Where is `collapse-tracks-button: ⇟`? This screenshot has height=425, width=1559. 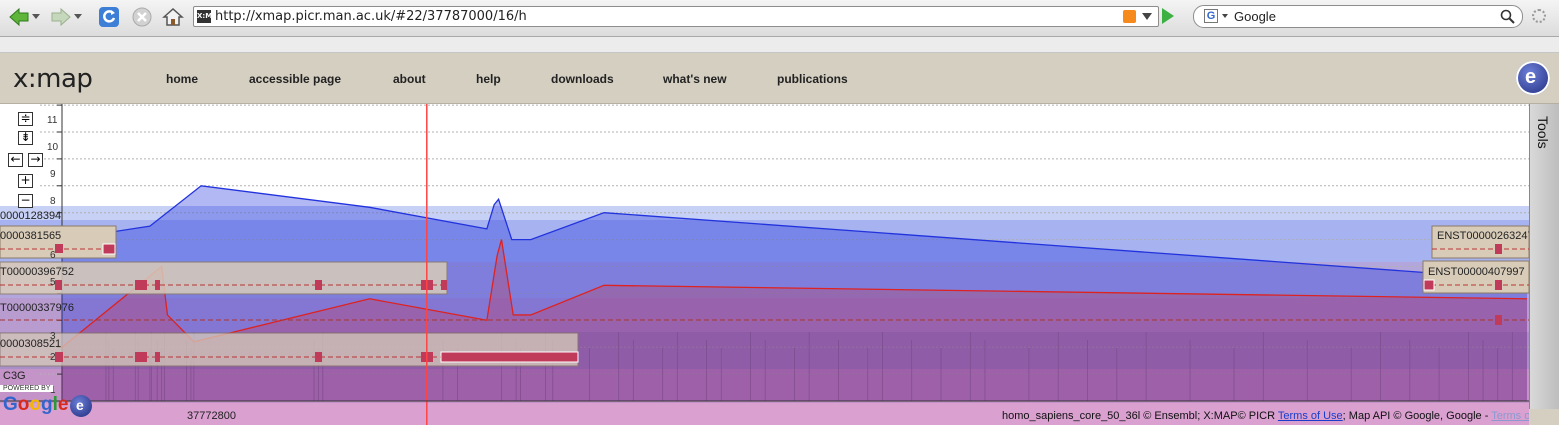 collapse-tracks-button: ⇟ is located at coordinates (25, 138).